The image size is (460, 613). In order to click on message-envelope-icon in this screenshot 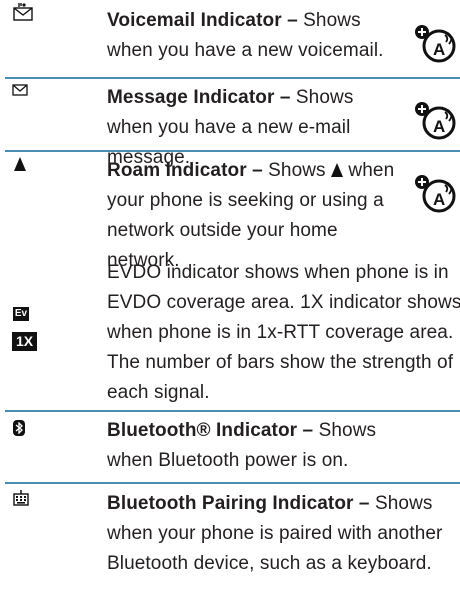, I will do `click(21, 92)`.